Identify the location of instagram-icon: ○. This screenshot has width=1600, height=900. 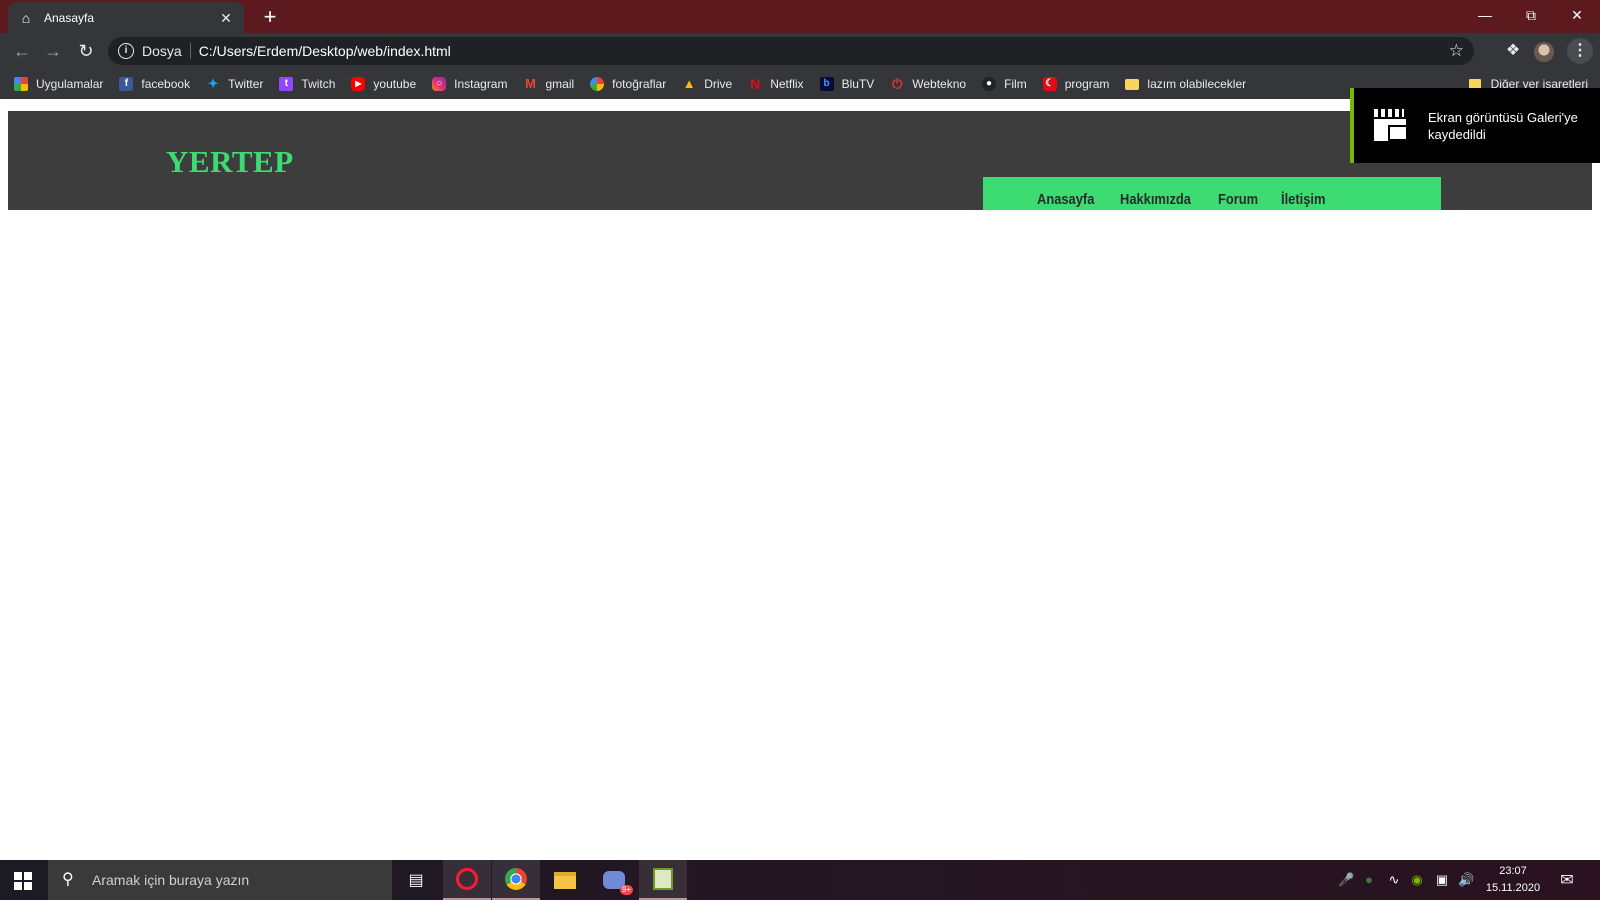
(439, 84).